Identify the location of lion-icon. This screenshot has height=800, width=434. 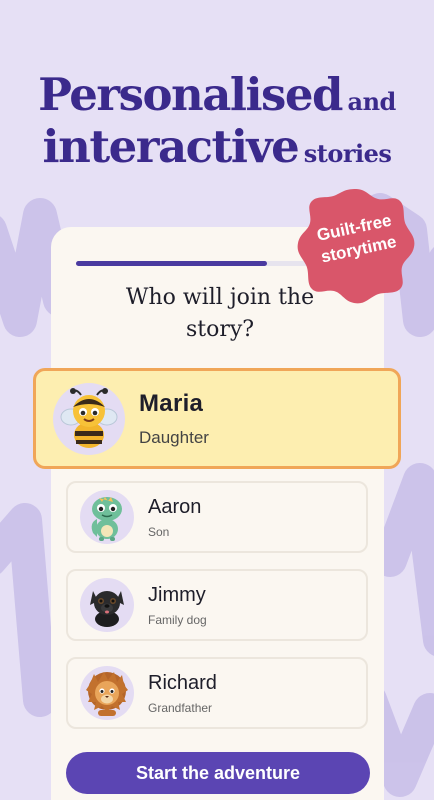
(107, 694).